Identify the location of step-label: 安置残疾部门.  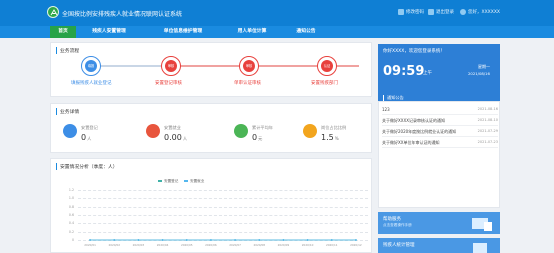
(324, 83).